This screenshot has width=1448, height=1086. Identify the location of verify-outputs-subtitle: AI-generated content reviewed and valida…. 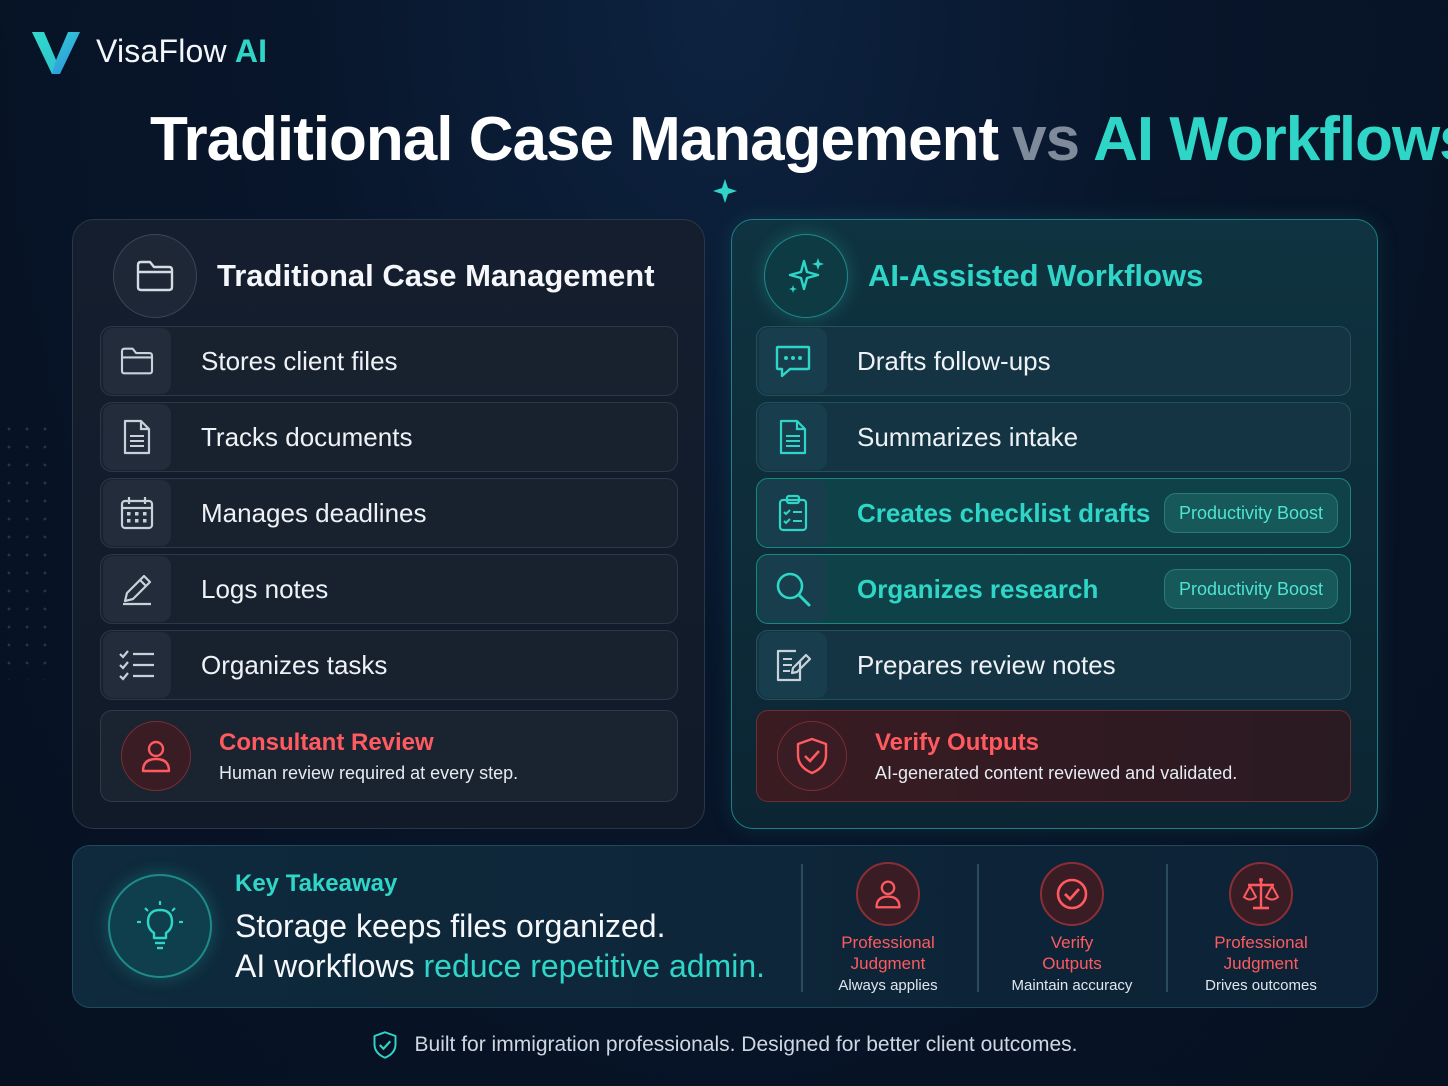
(1056, 772).